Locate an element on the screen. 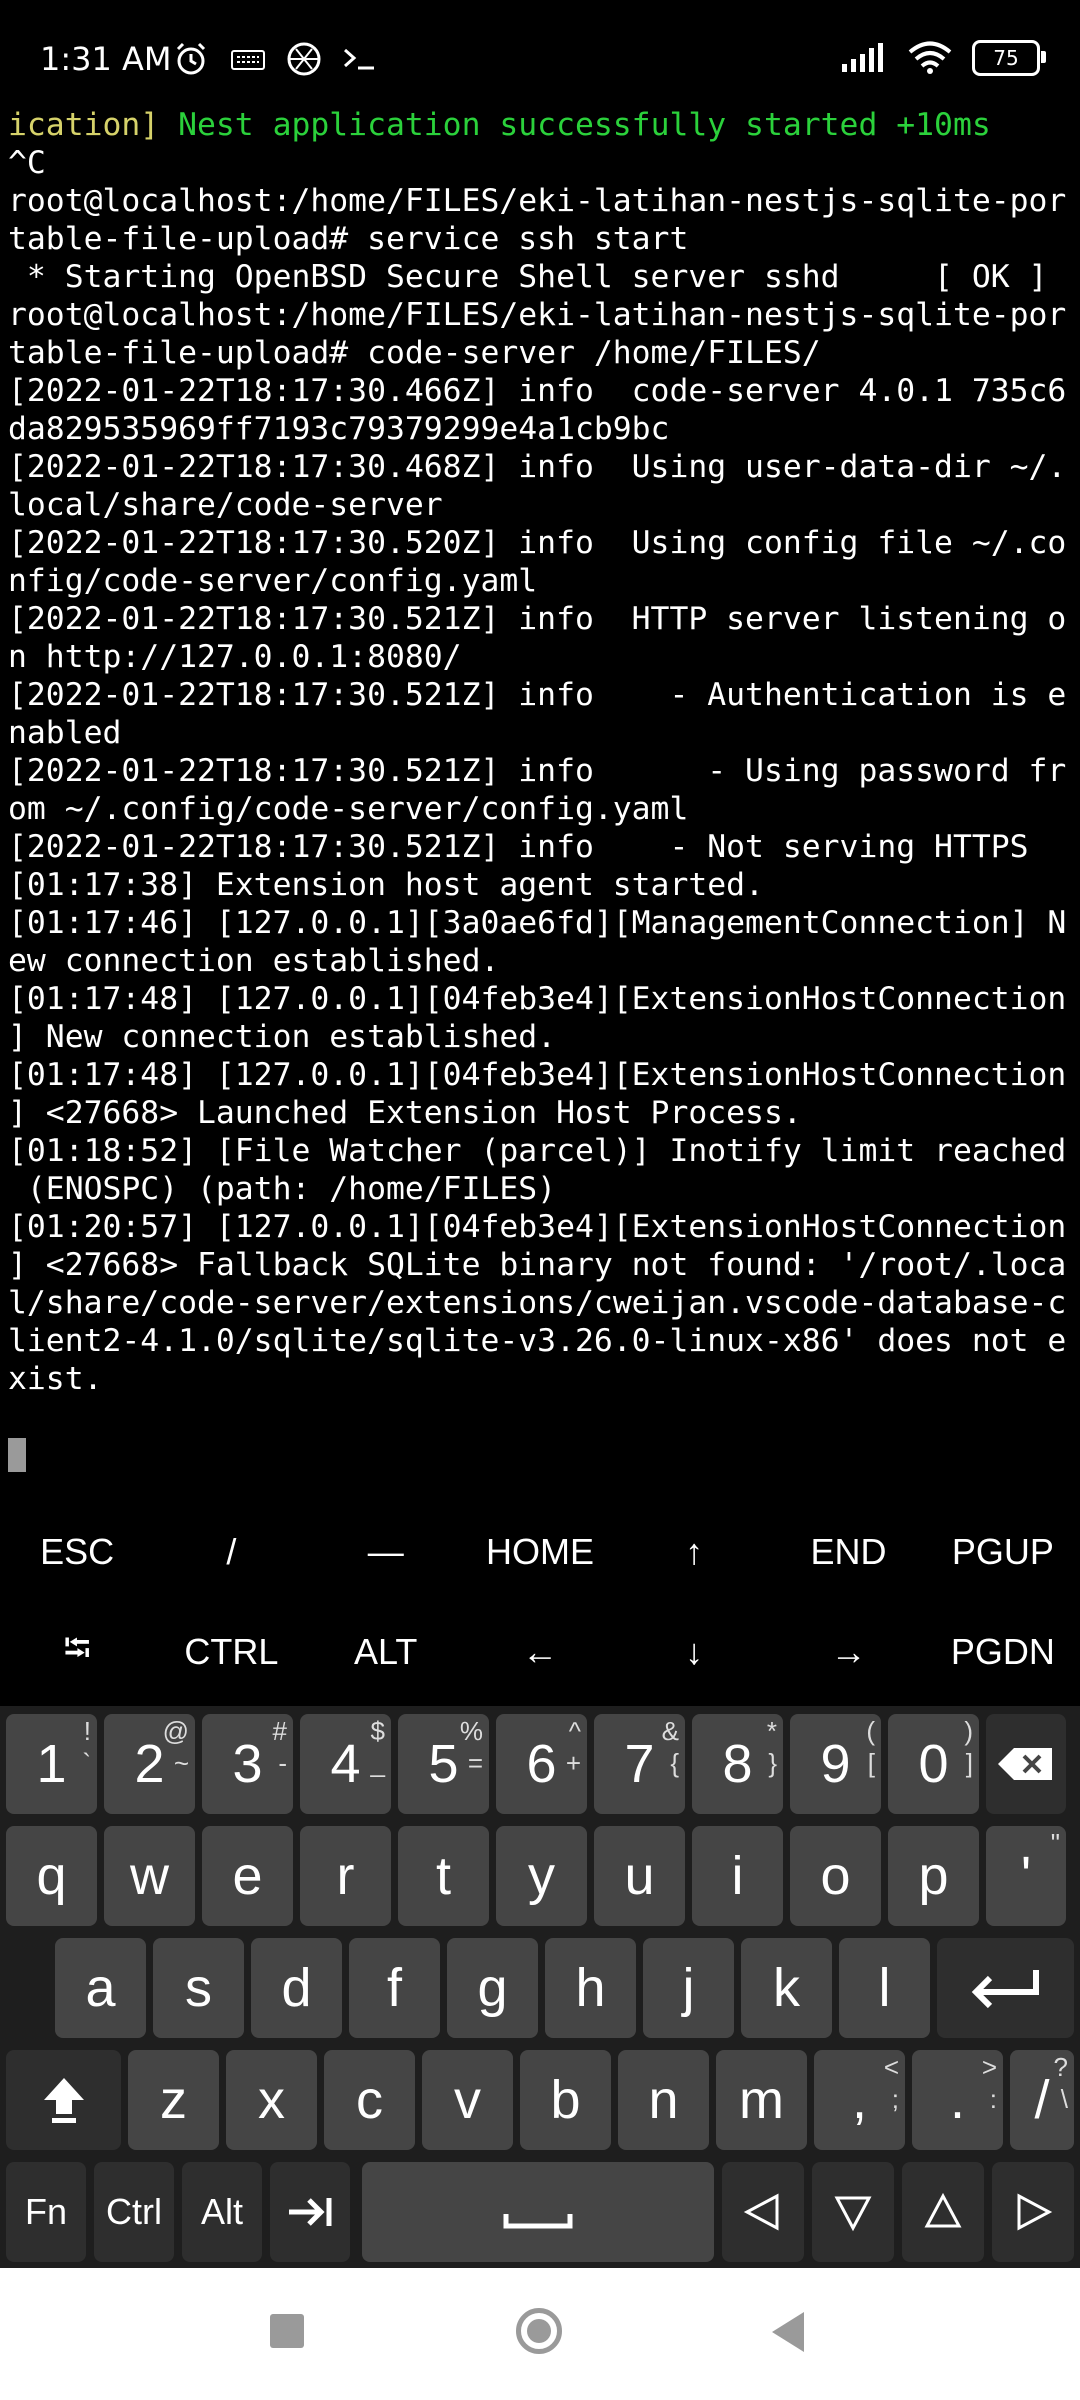 The image size is (1080, 2400). period-key: . >: is located at coordinates (957, 2100).